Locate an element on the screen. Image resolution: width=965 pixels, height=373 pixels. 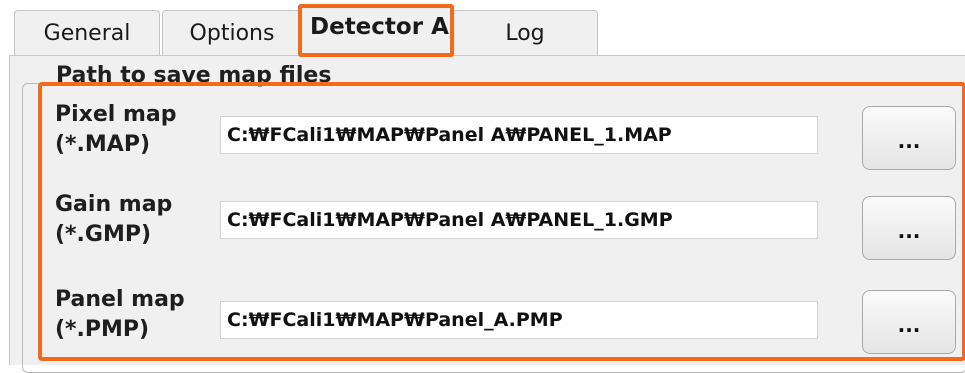
groupbox-title: Path to save map files is located at coordinates (194, 76).